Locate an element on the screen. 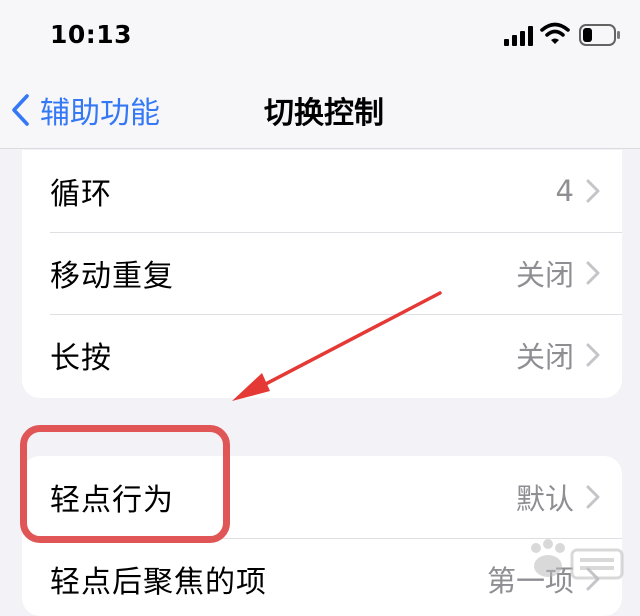 The width and height of the screenshot is (640, 616). settings-row-move-repeat: 移动重复 关闭 is located at coordinates (322, 273).